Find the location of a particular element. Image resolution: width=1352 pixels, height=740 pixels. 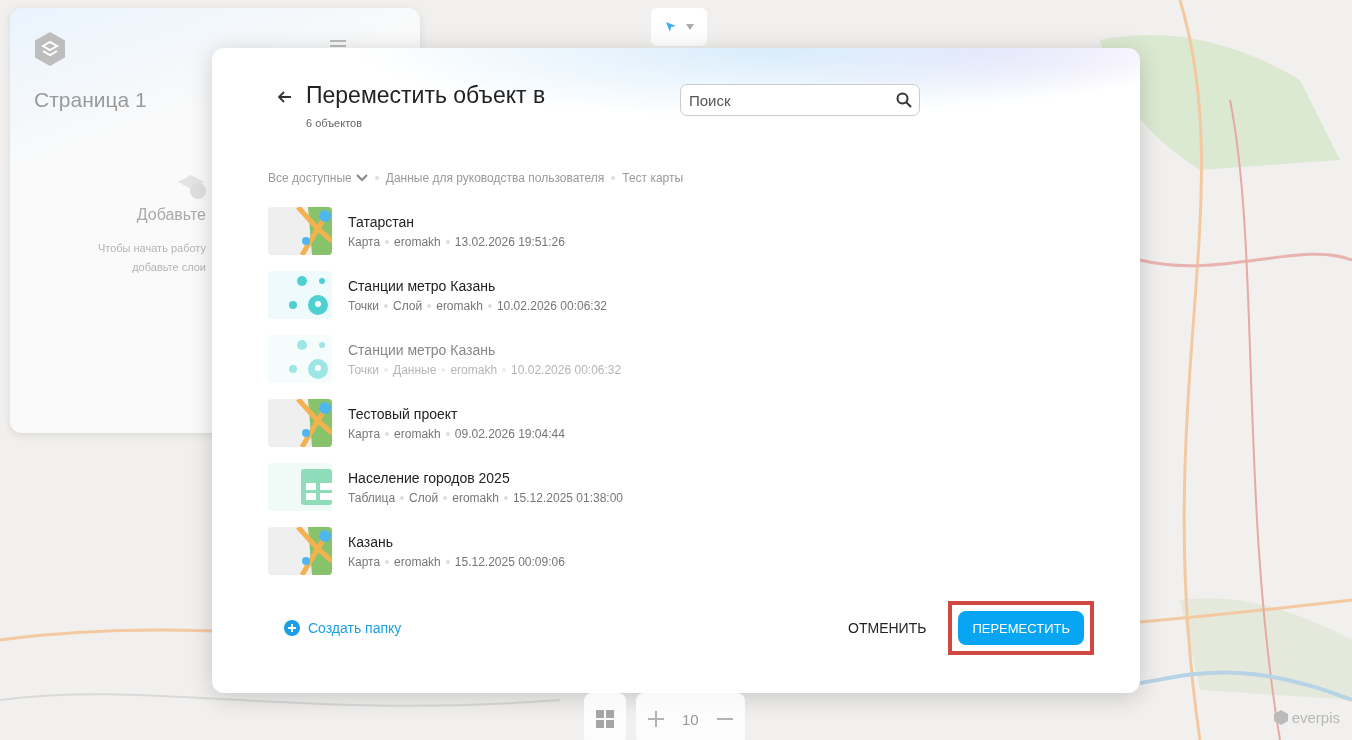

back-icon is located at coordinates (285, 97).